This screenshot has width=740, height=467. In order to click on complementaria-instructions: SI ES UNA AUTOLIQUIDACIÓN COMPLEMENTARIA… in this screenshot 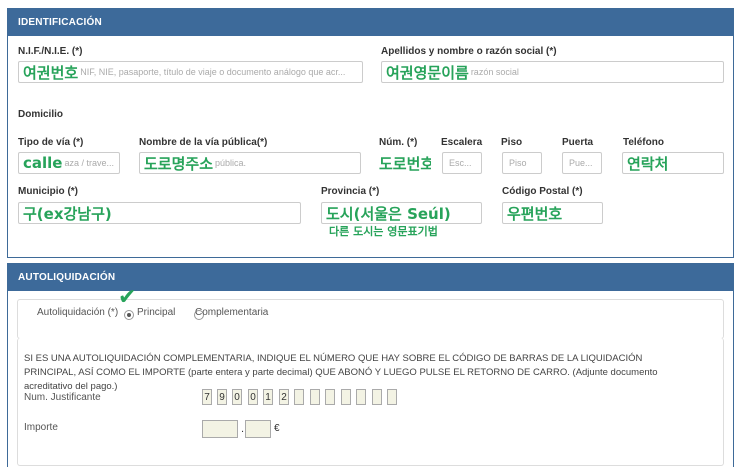, I will do `click(341, 372)`.